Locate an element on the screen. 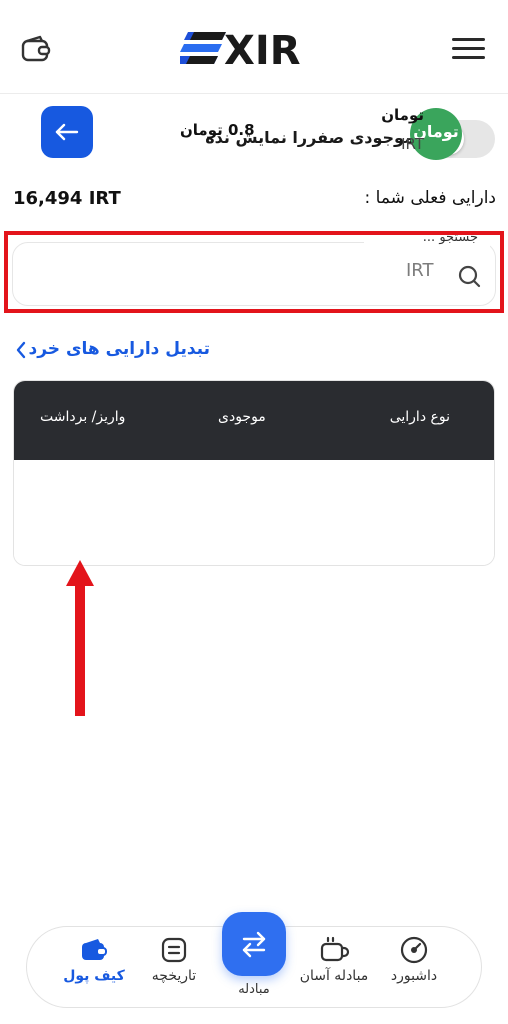 The width and height of the screenshot is (508, 1024). dashboard-icon is located at coordinates (414, 950).